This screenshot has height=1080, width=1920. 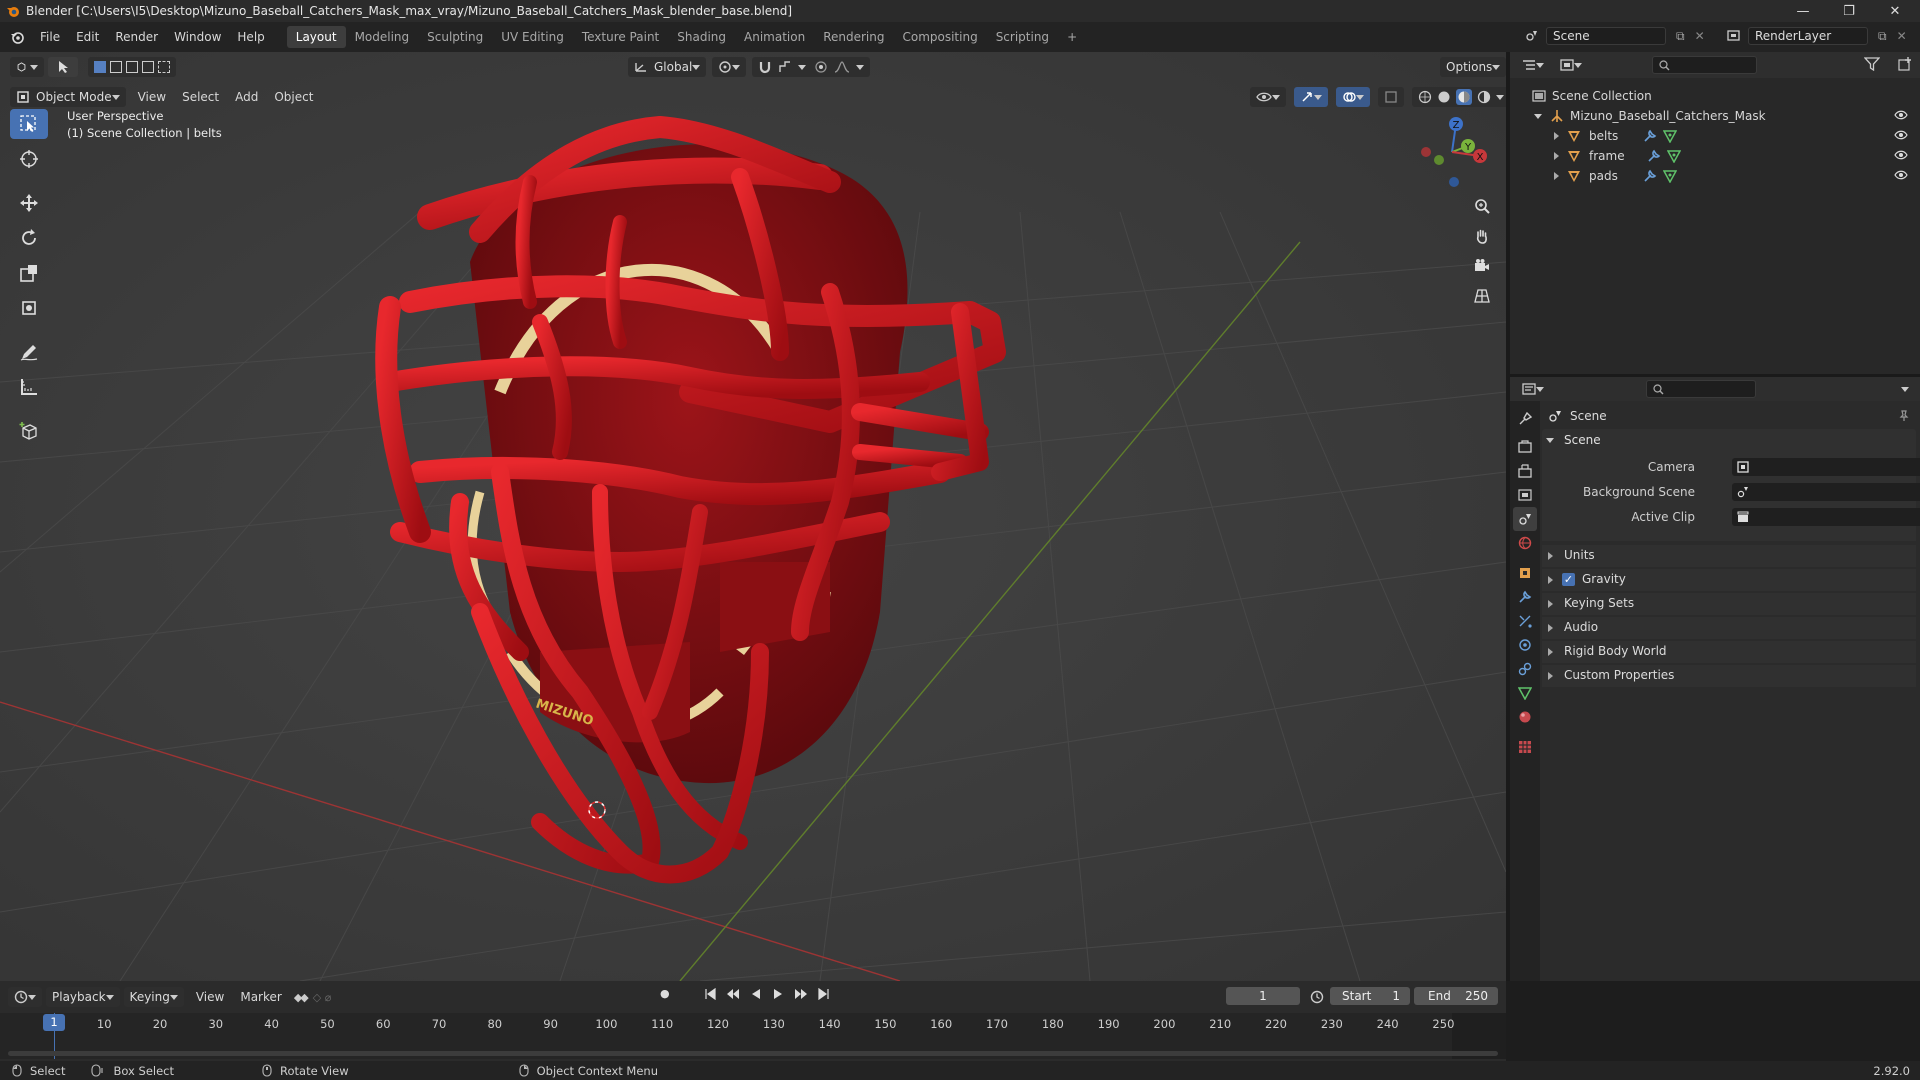 I want to click on outliner-search, so click(x=1704, y=65).